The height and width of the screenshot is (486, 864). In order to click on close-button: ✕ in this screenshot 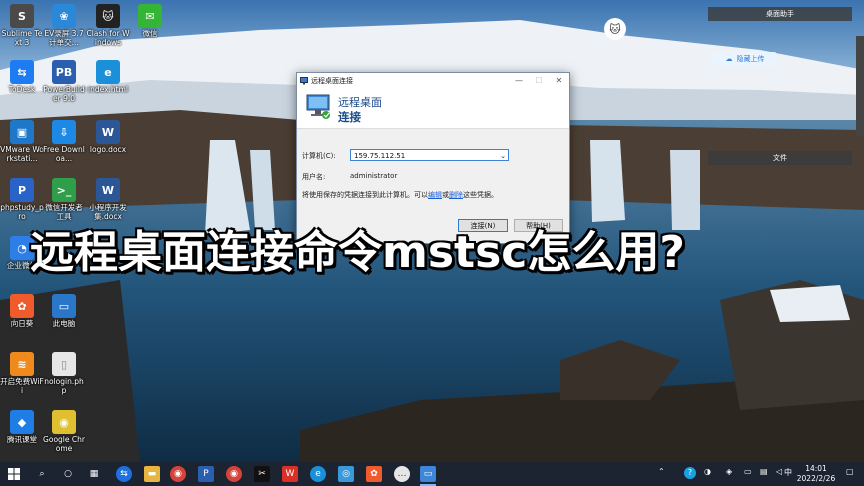, I will do `click(559, 80)`.